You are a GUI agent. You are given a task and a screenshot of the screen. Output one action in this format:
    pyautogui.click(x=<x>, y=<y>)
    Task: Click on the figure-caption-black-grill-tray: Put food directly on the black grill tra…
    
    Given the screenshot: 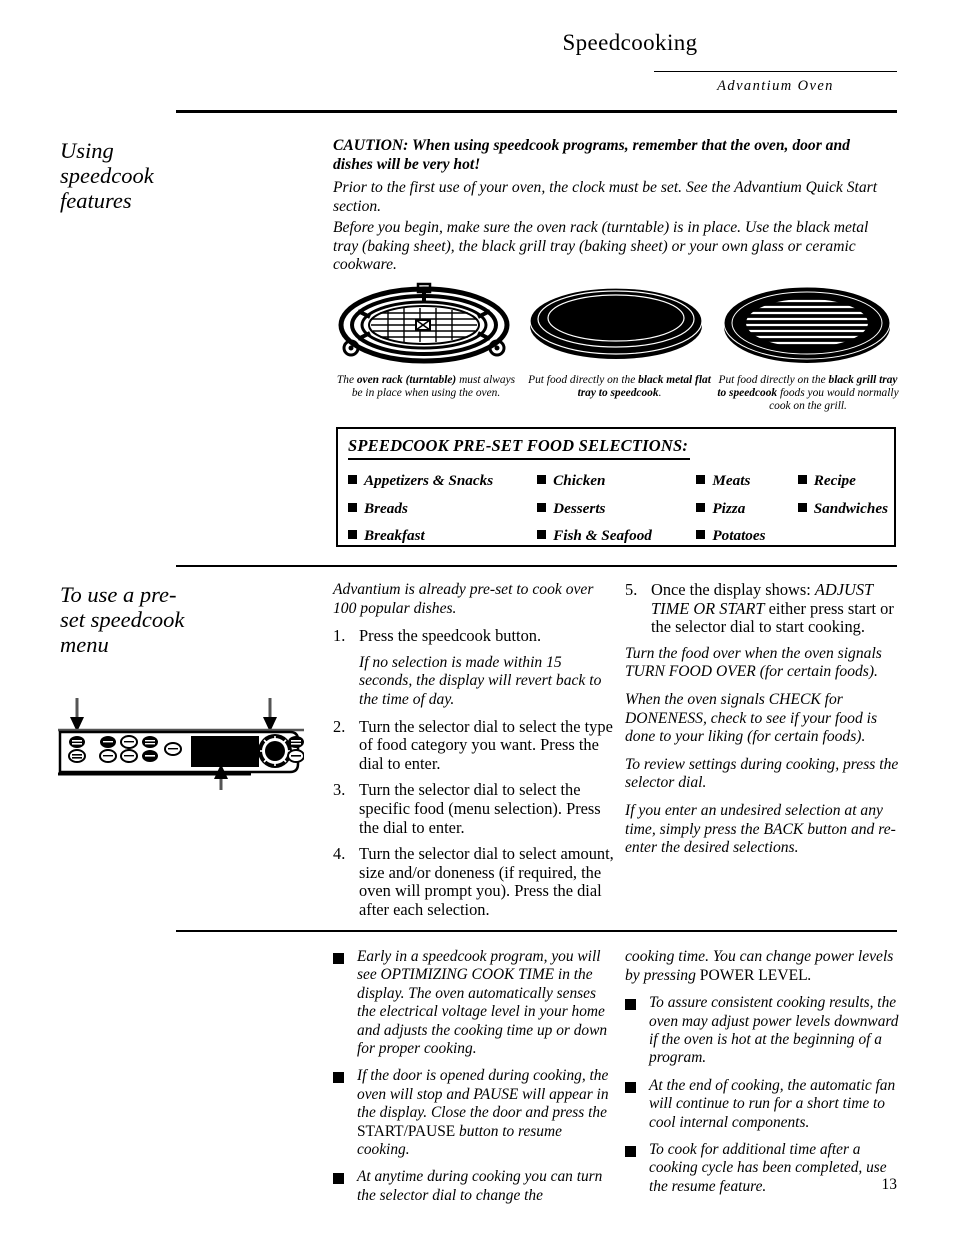 What is the action you would take?
    pyautogui.click(x=808, y=393)
    